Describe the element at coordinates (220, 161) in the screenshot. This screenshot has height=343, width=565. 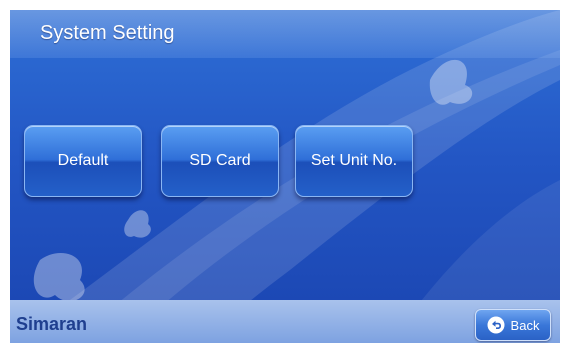
I see `sd-card-button: SD Card` at that location.